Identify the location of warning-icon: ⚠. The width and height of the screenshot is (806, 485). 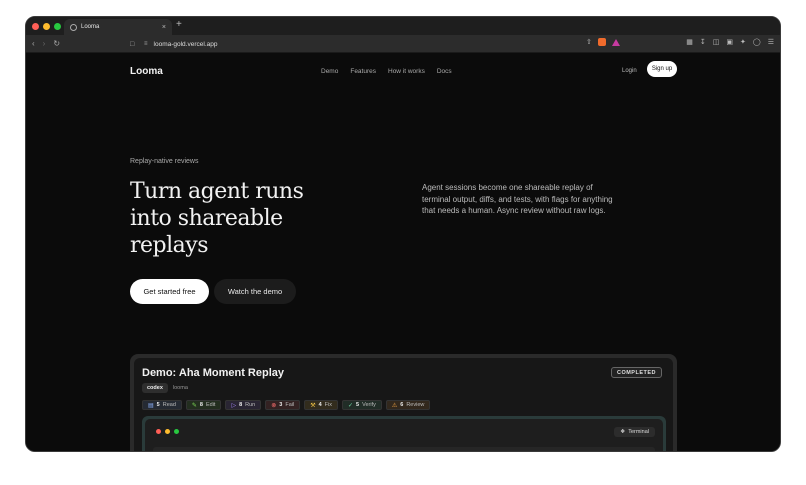
(394, 405).